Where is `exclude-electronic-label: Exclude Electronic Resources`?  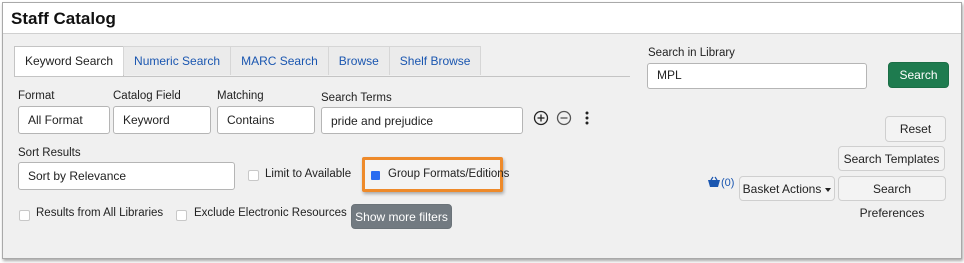 exclude-electronic-label: Exclude Electronic Resources is located at coordinates (270, 213).